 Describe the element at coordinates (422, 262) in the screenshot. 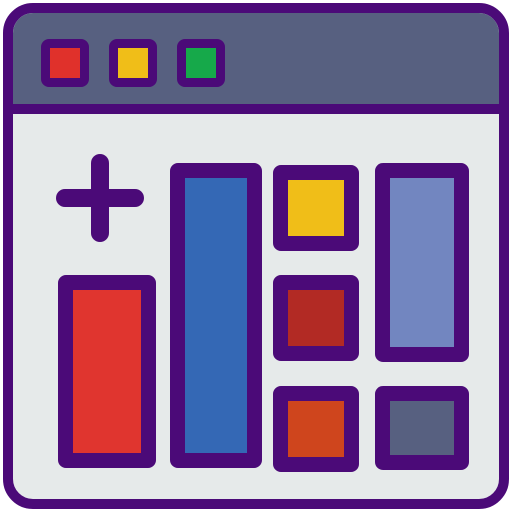

I see `tile-lavender` at that location.